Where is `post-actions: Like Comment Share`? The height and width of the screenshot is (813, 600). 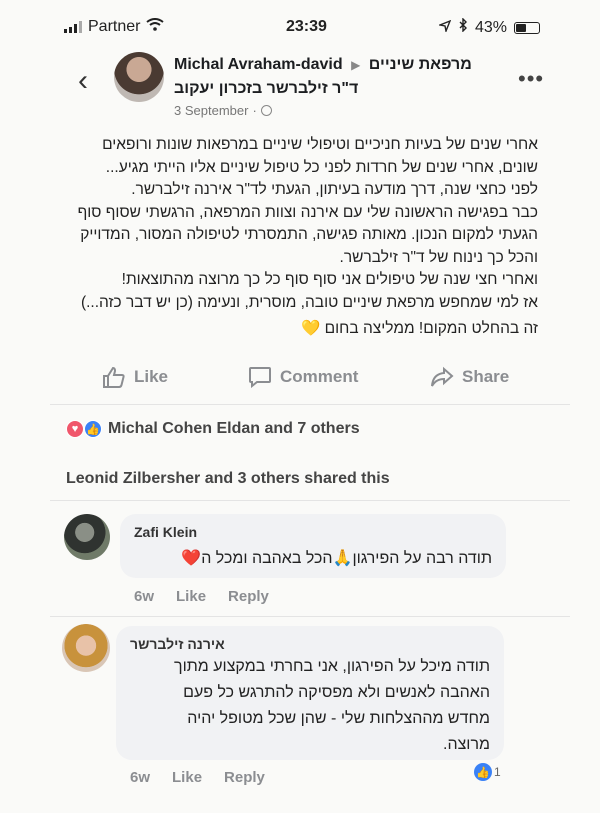
post-actions: Like Comment Share is located at coordinates (300, 382).